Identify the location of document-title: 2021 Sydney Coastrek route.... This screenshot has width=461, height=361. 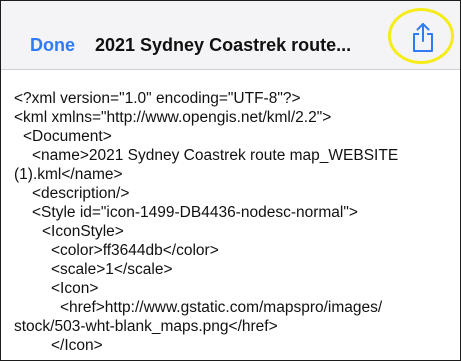
(223, 45).